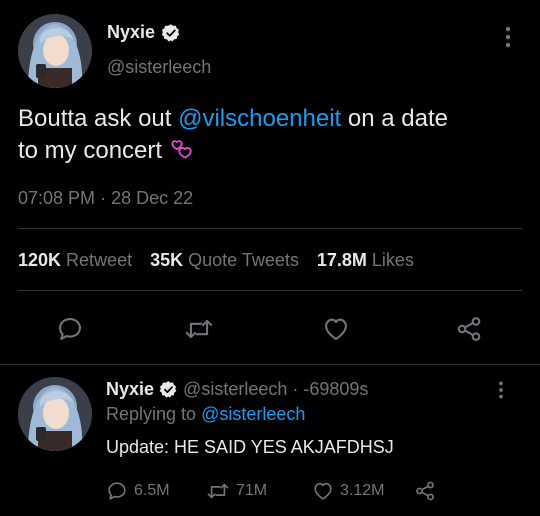  I want to click on reply-handle-time: @sisterleech · -69809s, so click(275, 389).